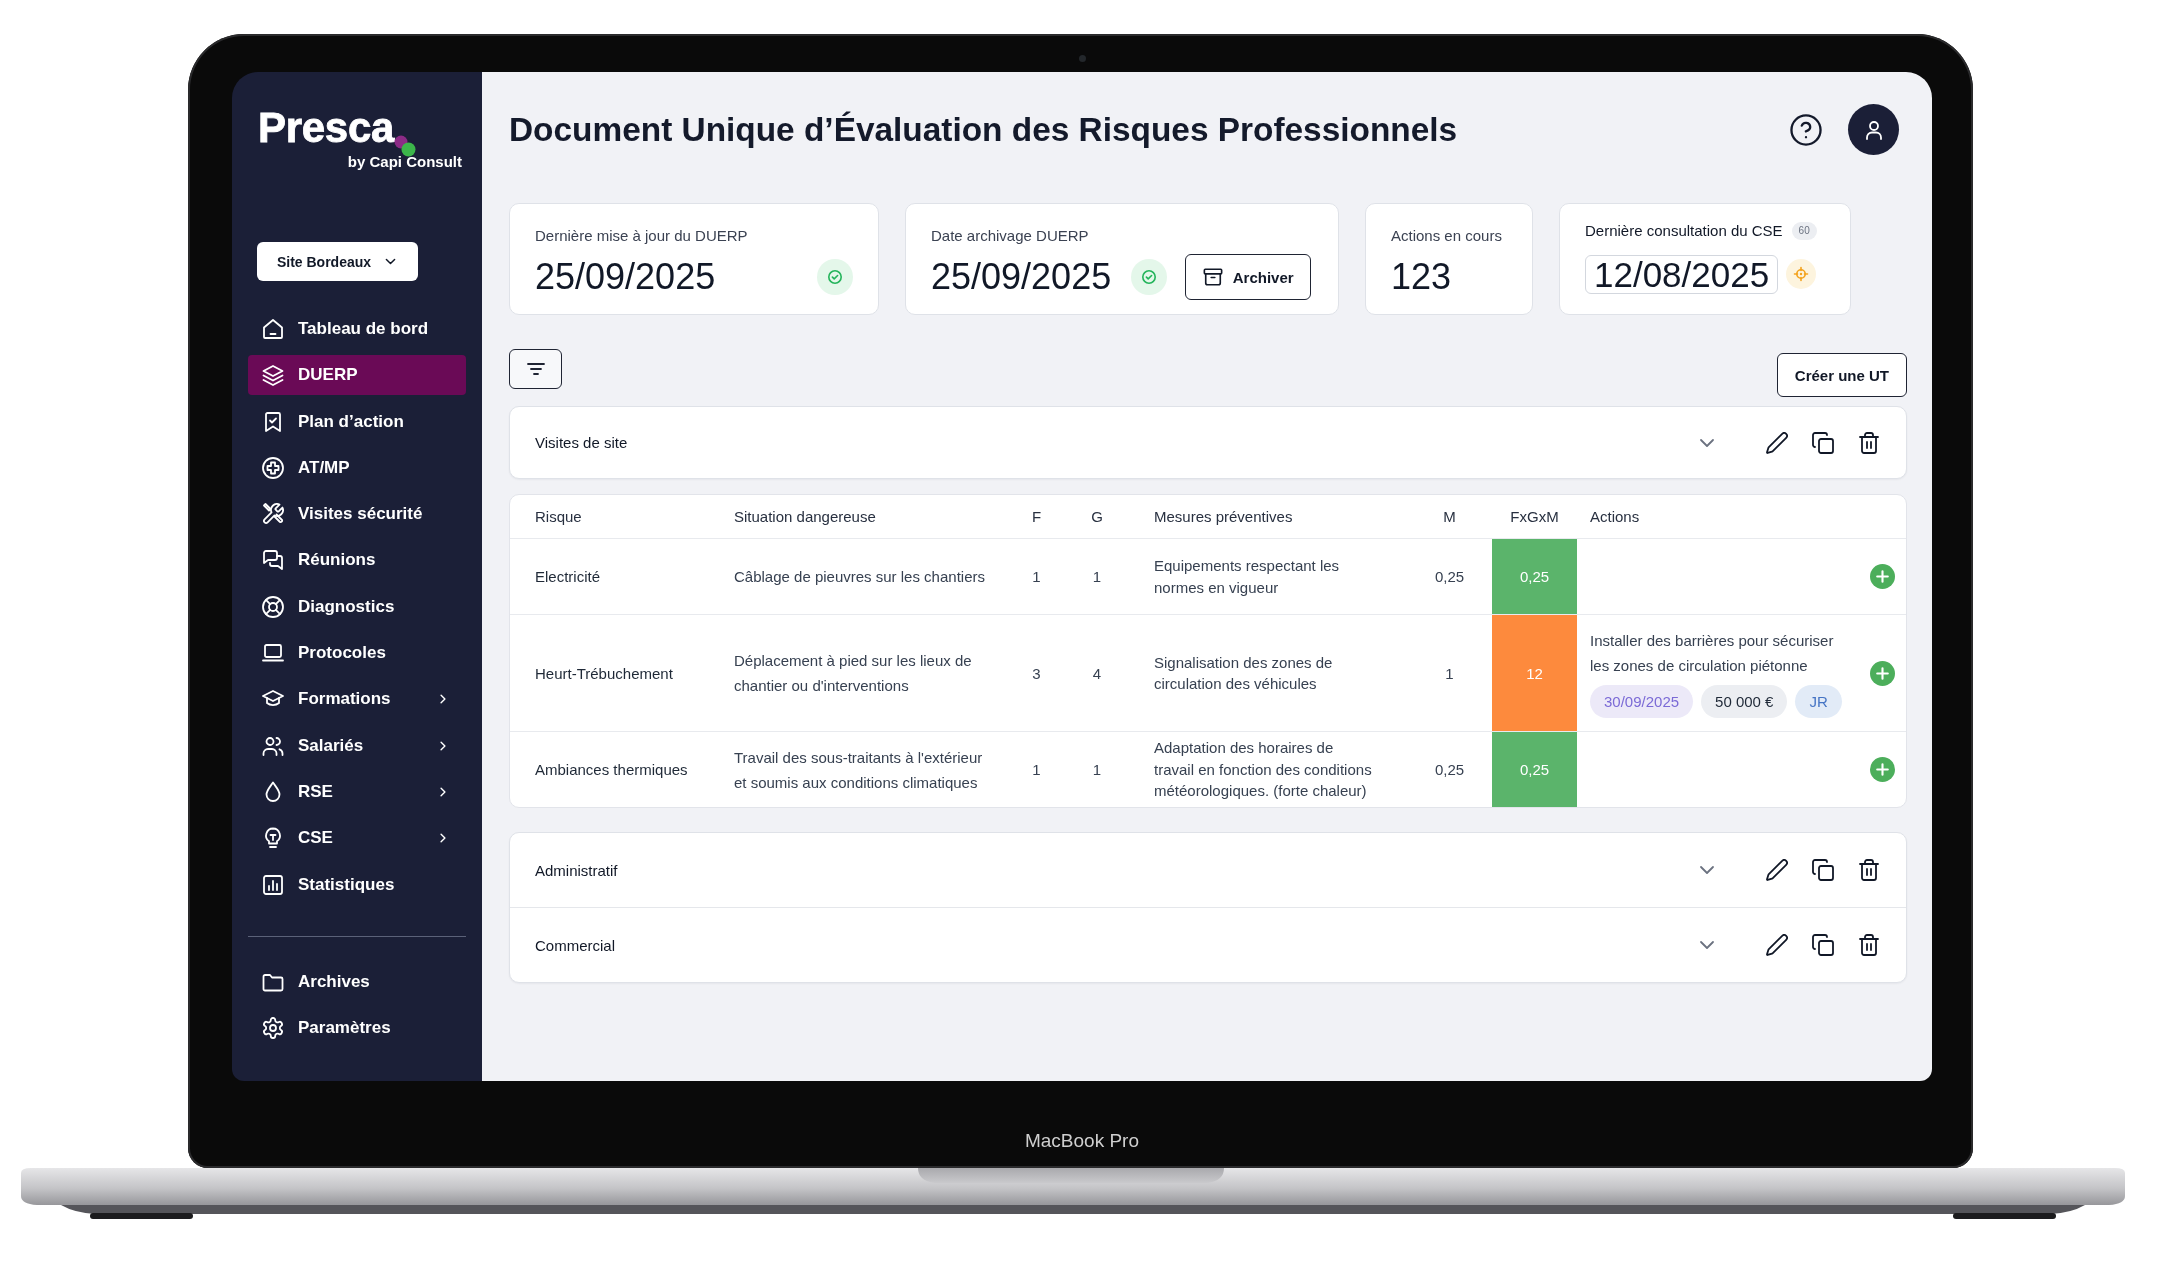 This screenshot has width=2164, height=1261. I want to click on table-cell-text: Adaptation des horaires de travail en fonction des conditions météorologiques. (forte chaleur), so click(1263, 770).